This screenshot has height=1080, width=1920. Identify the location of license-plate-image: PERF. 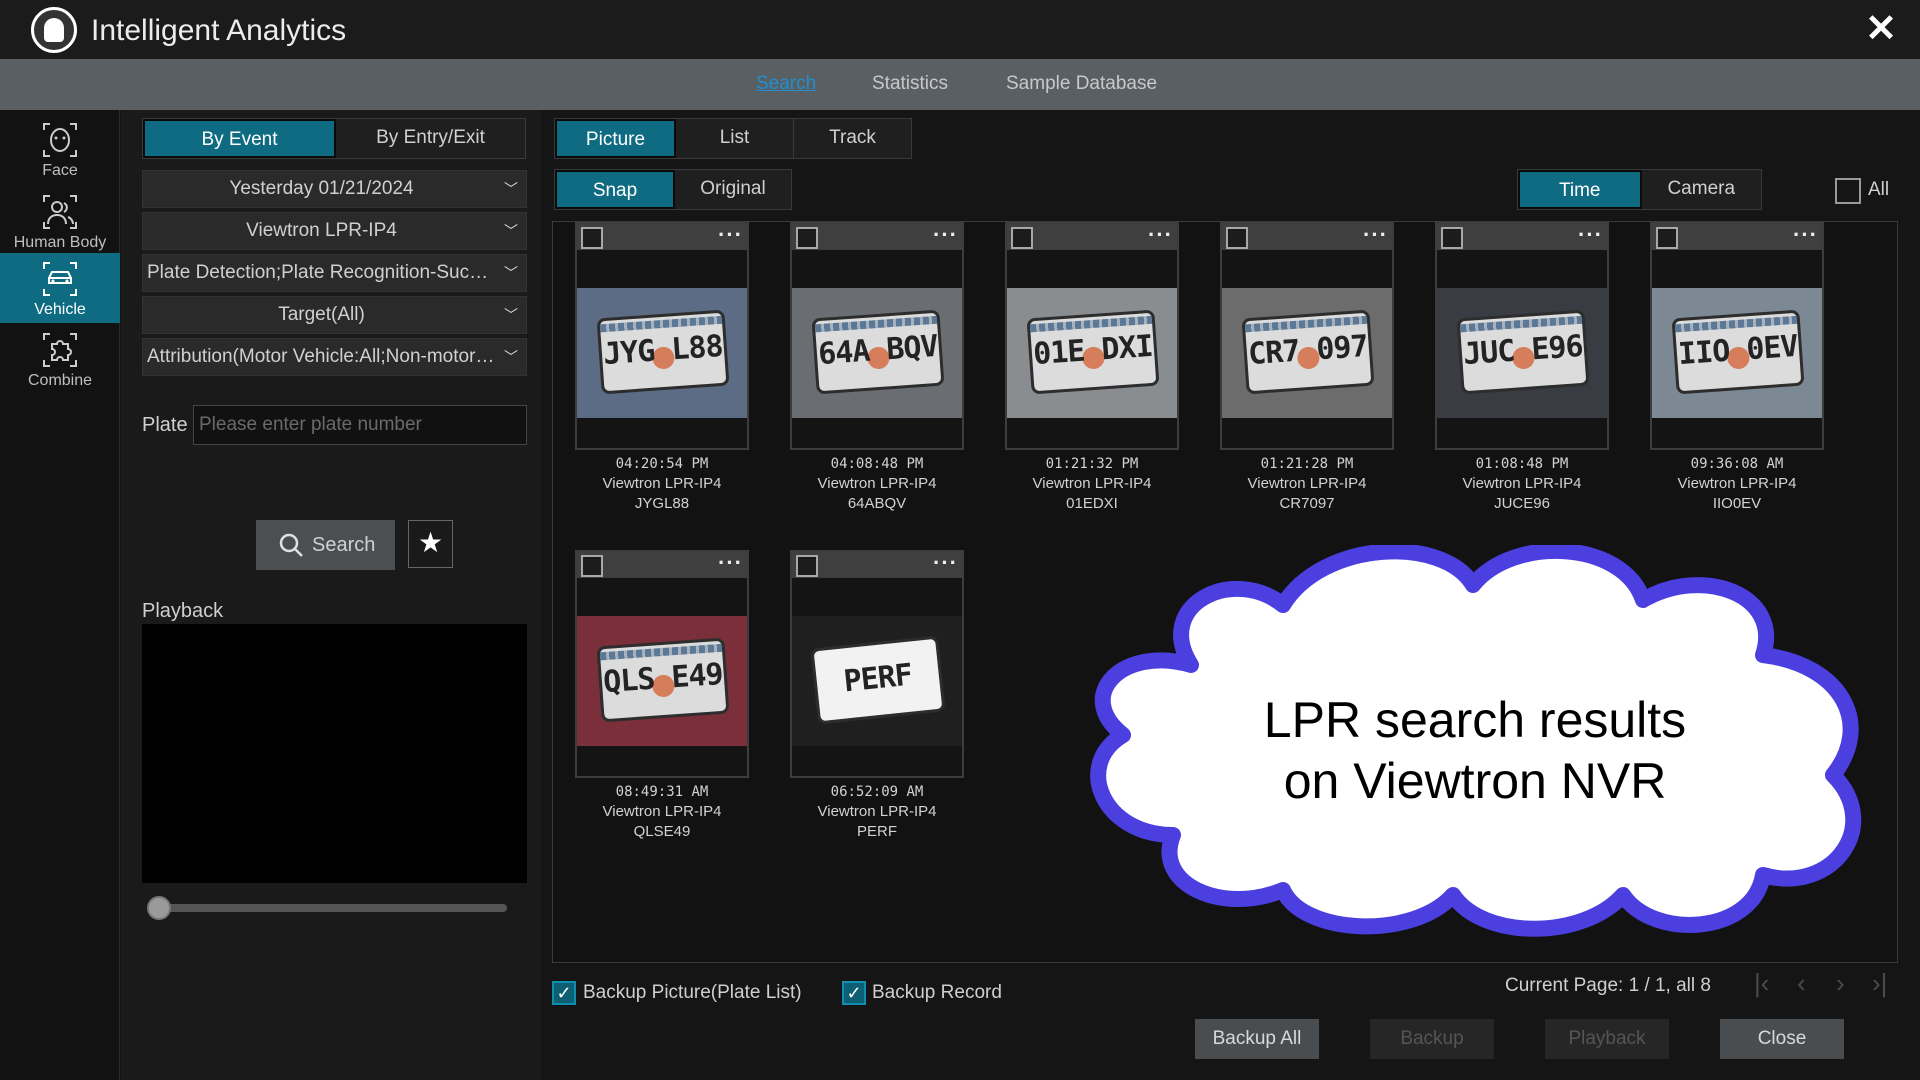
(878, 680).